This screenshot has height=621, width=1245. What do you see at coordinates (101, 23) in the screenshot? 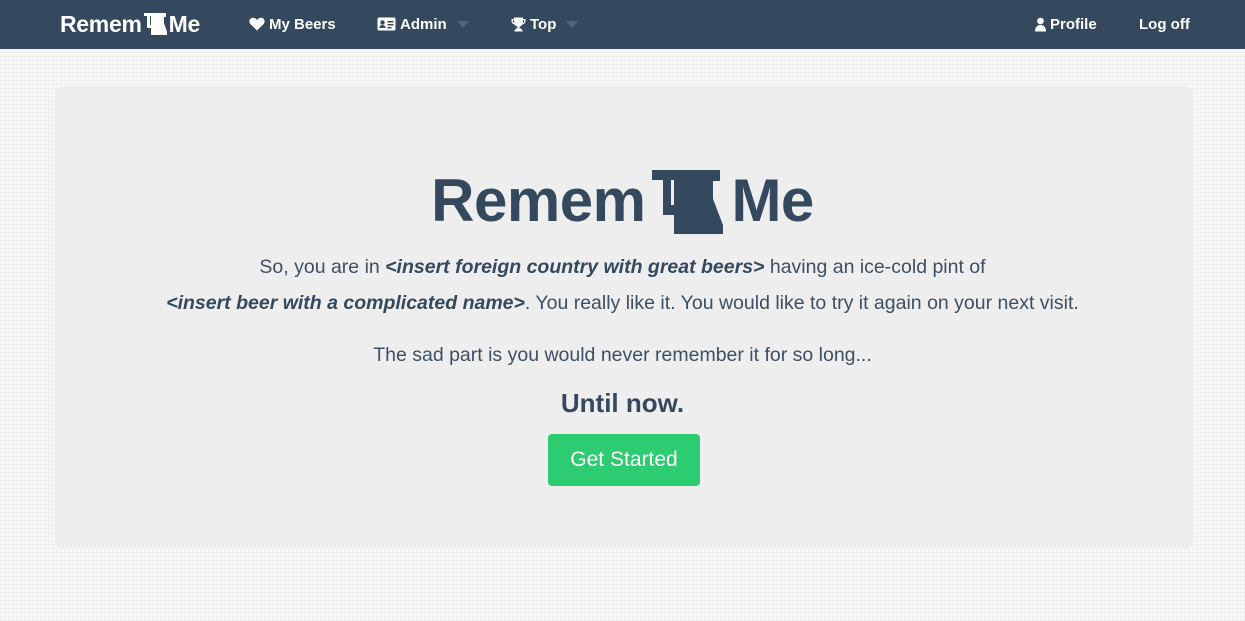
I see `brand-text-part1: Remem` at bounding box center [101, 23].